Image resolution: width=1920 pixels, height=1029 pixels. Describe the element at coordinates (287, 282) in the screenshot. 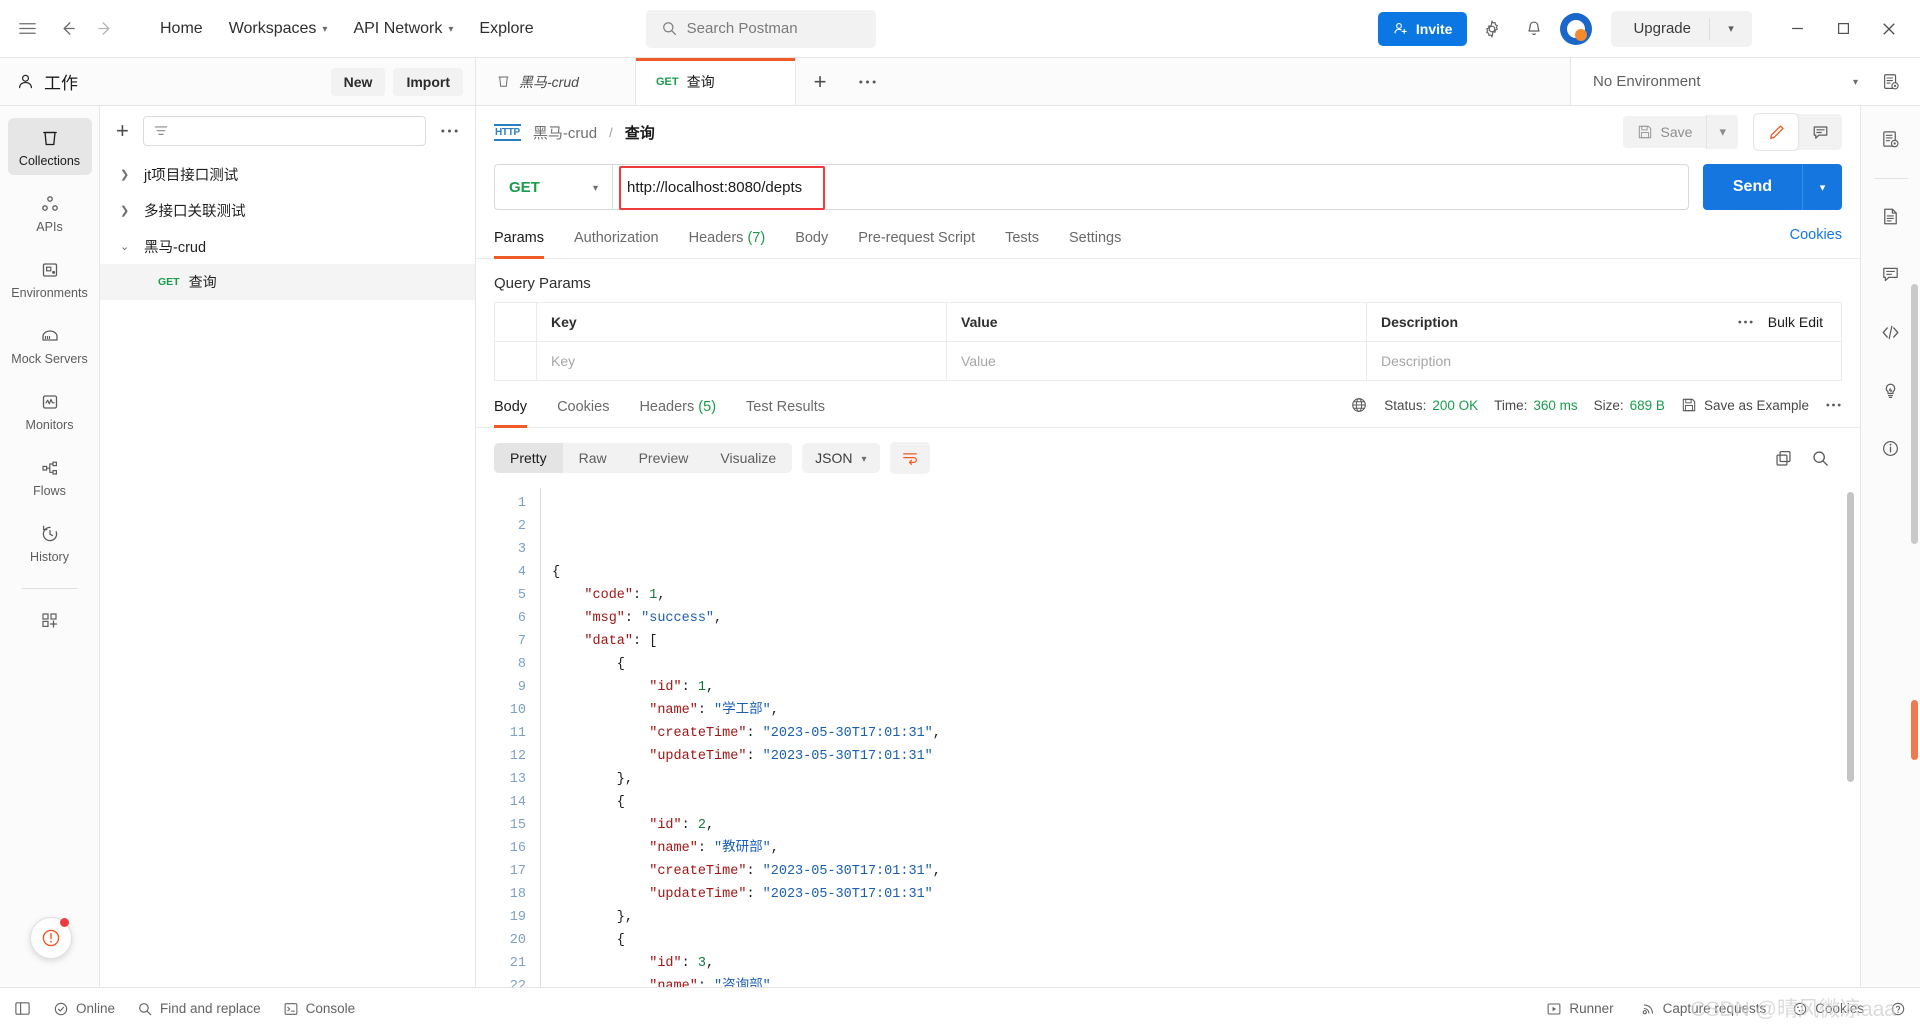

I see `sidebar-request-query: GET 查询` at that location.